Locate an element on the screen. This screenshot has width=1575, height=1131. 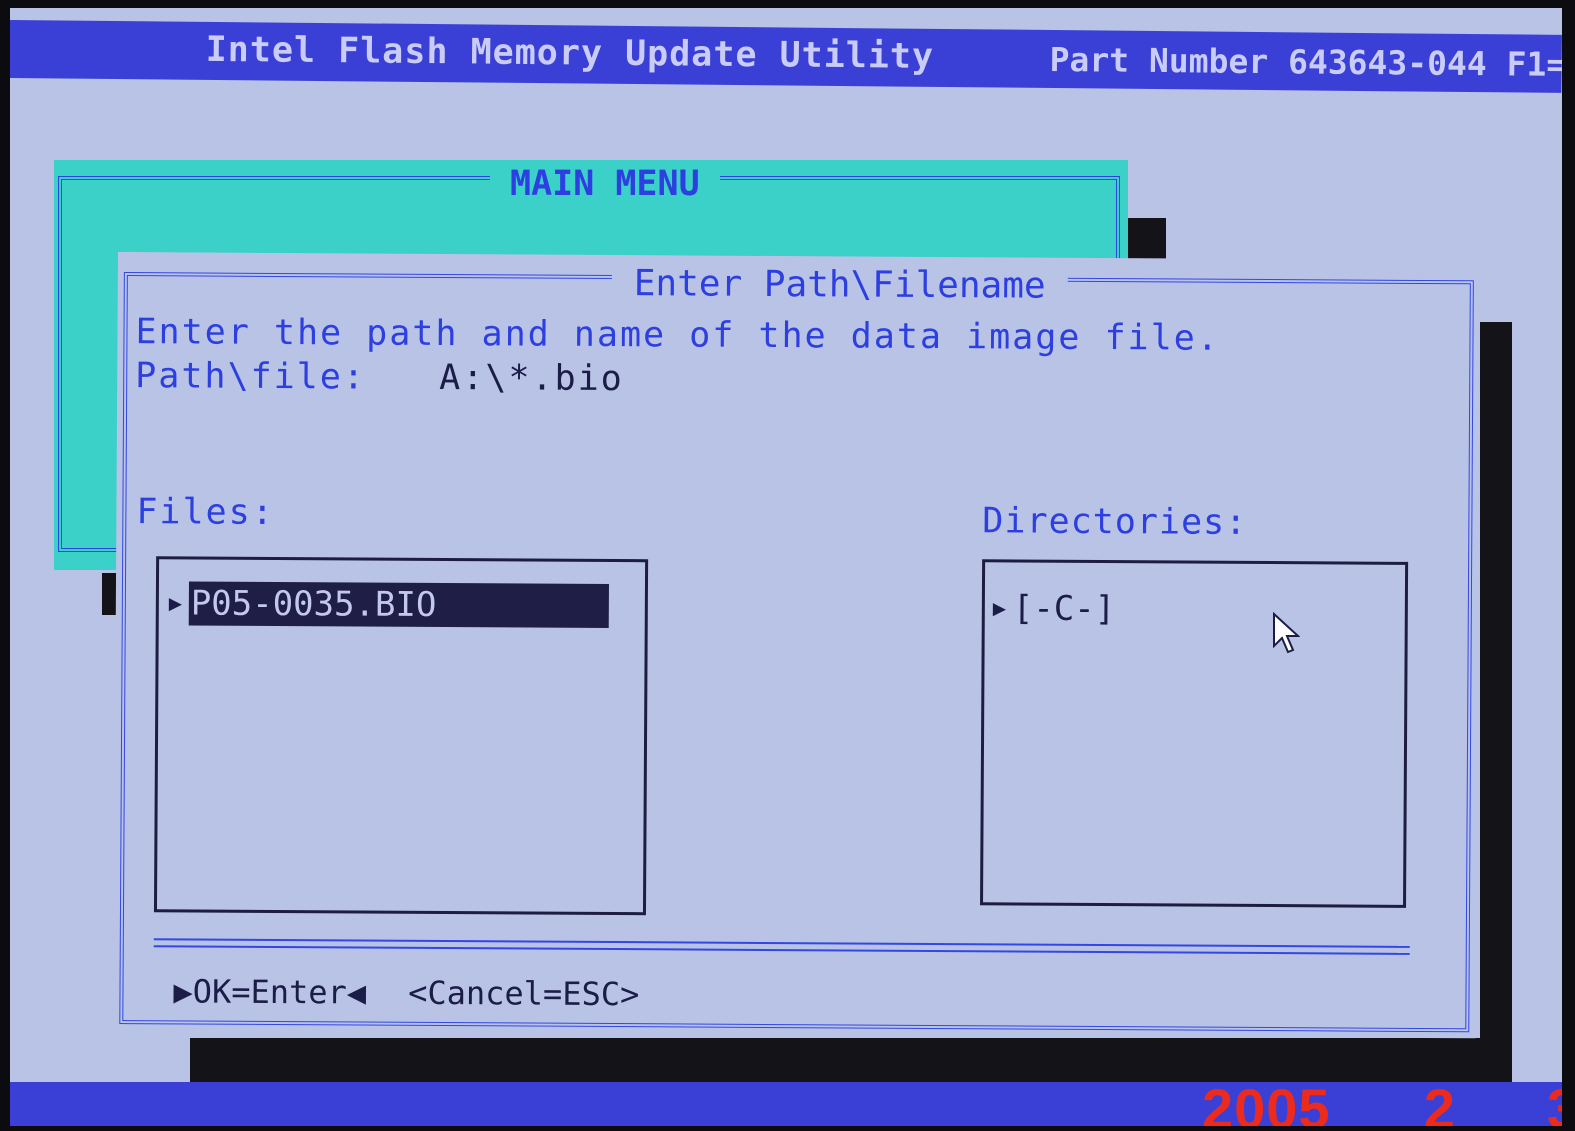
directory-name: [-C-] is located at coordinates (1064, 608).